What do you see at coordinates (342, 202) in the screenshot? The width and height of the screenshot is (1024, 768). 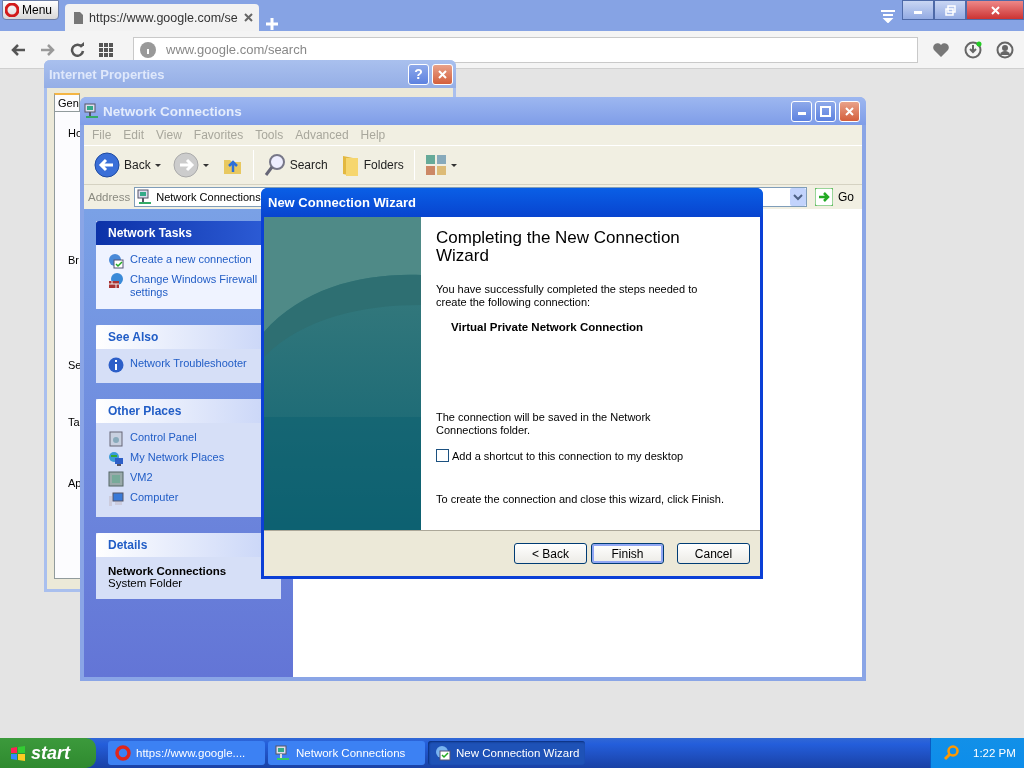 I see `window-title: New Connection Wizard` at bounding box center [342, 202].